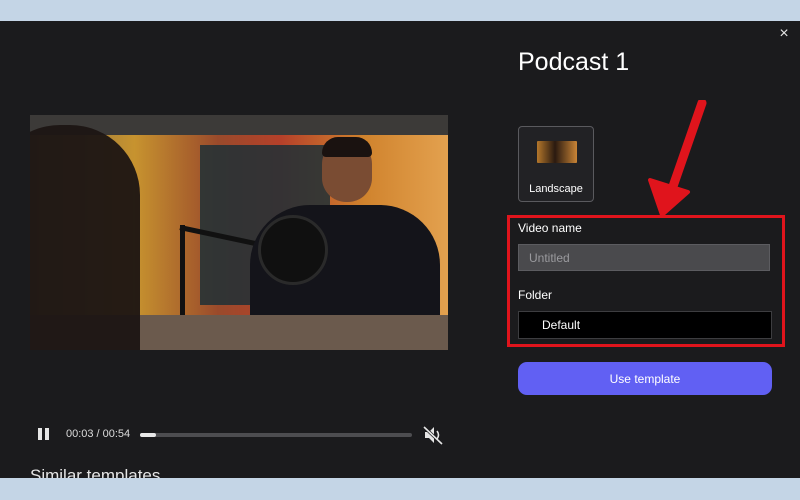 This screenshot has width=800, height=500. I want to click on progress-fill, so click(148, 435).